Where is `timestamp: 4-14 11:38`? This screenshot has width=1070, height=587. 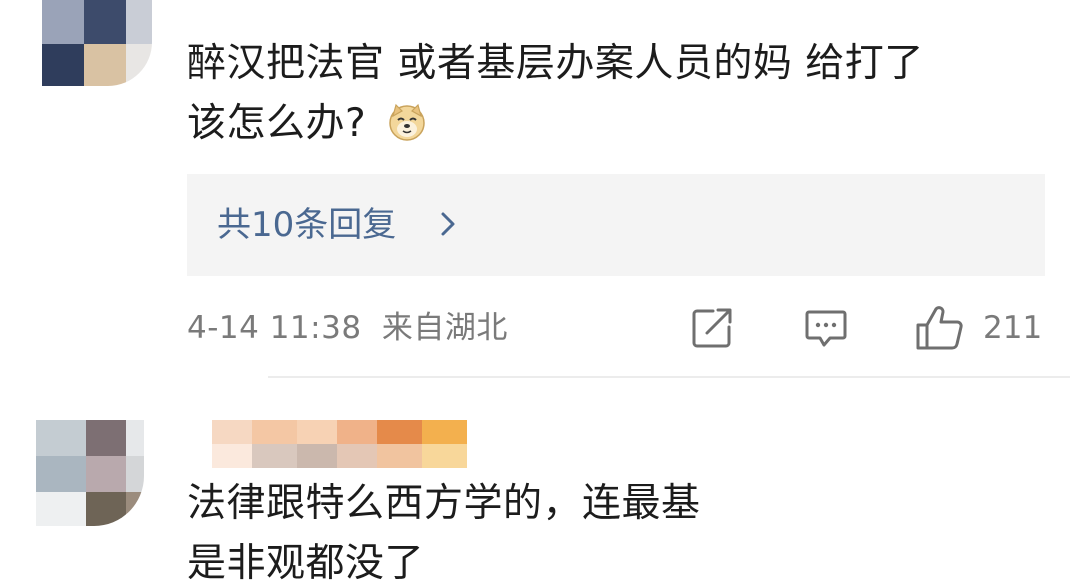 timestamp: 4-14 11:38 is located at coordinates (274, 328).